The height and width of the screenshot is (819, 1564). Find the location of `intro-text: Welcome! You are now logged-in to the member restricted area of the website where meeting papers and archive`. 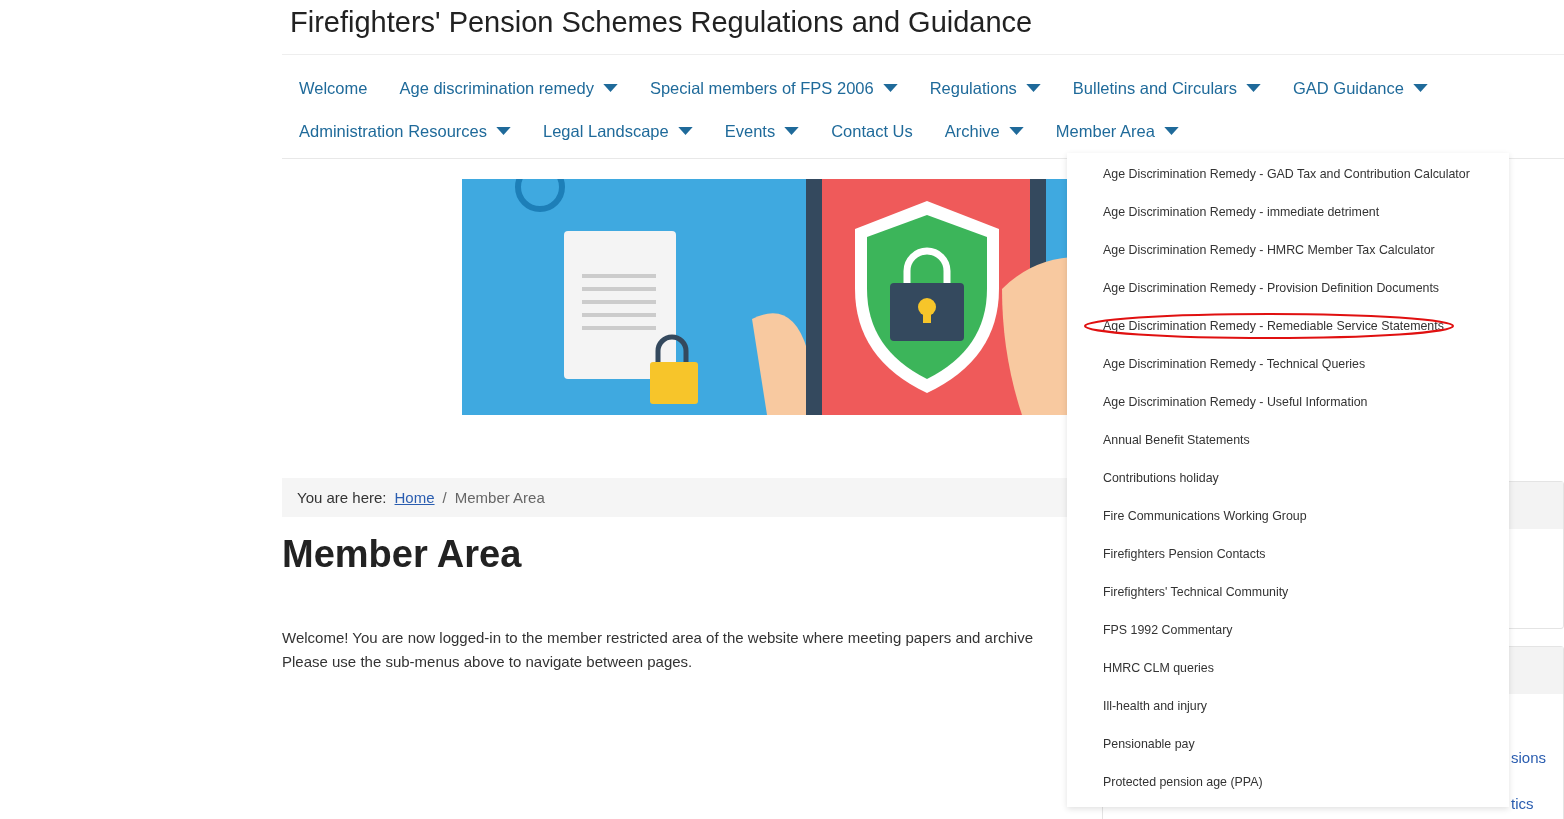

intro-text: Welcome! You are now logged-in to the member restricted area of the website where meeting papers and archive is located at coordinates (658, 638).